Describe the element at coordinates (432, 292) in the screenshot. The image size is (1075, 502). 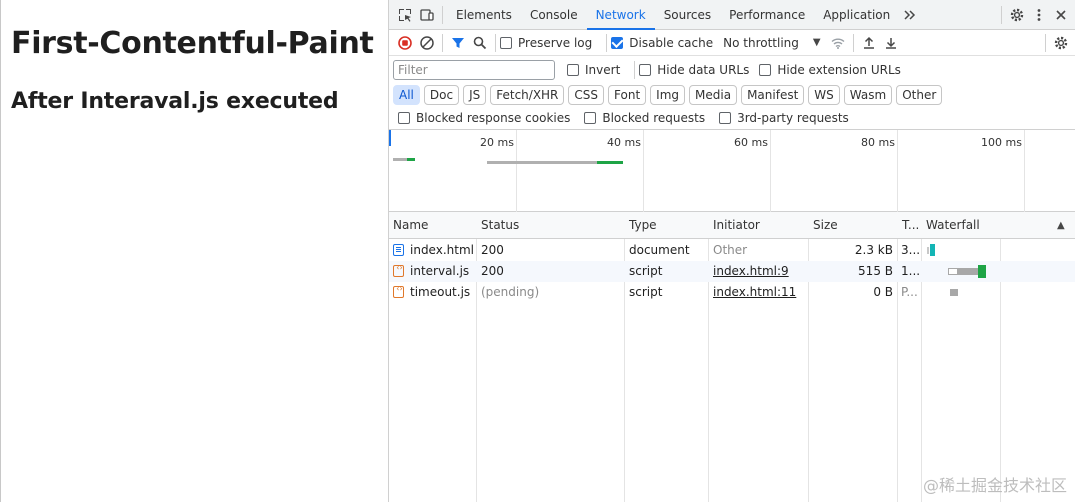
I see `request-name: timeout.js` at that location.